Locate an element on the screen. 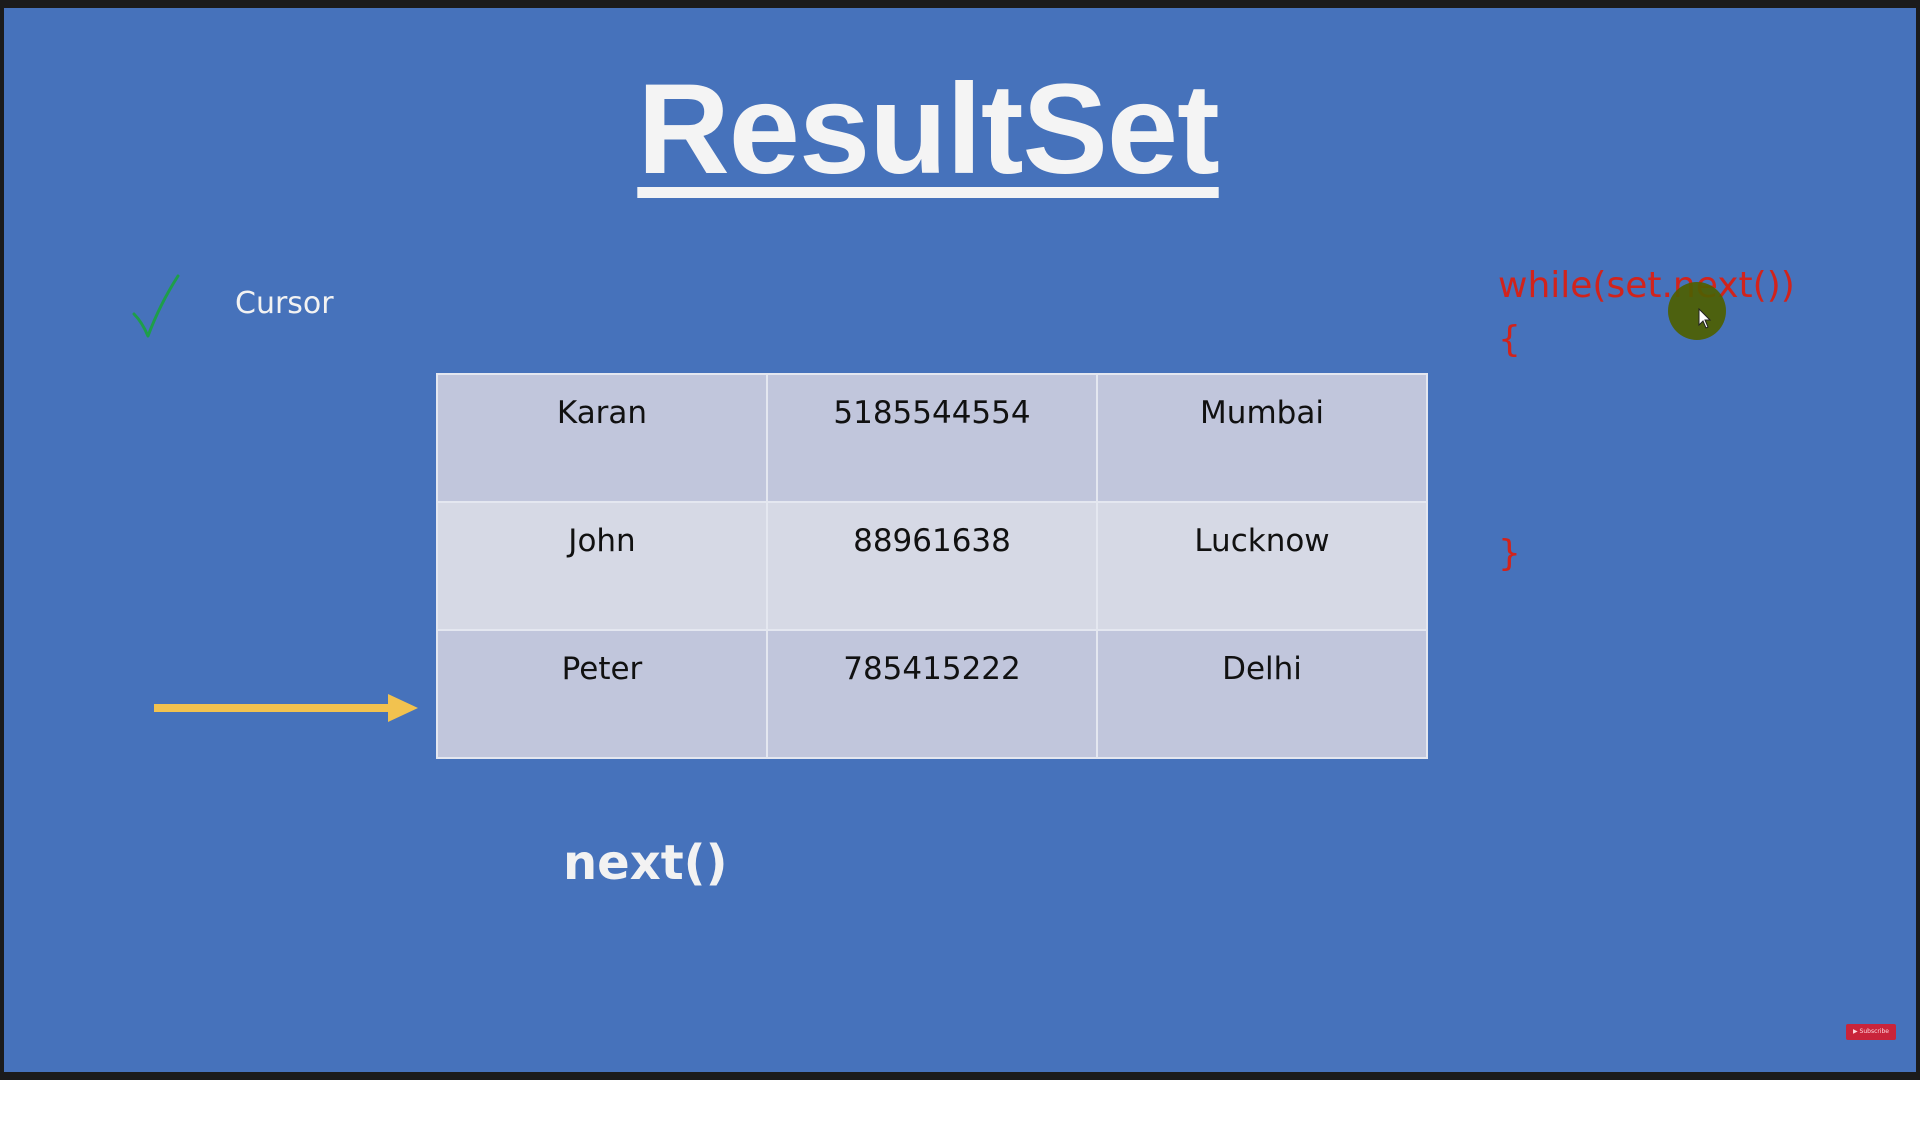 The height and width of the screenshot is (1134, 1920). table-cell-phone: 5185544554 is located at coordinates (932, 438).